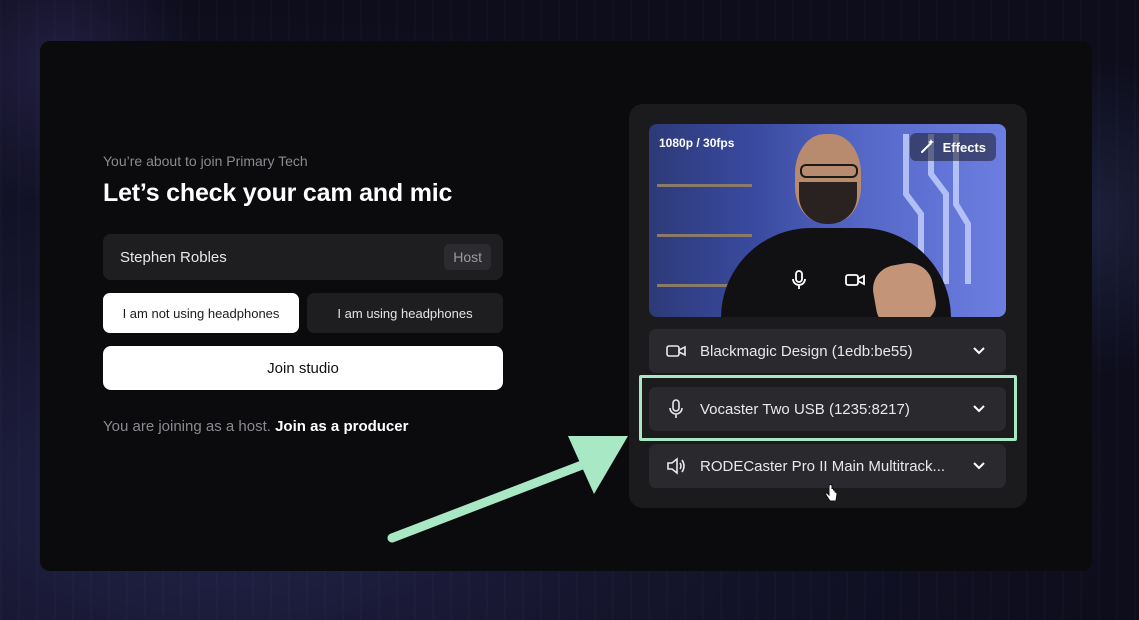  I want to click on camera-select-value: Blackmagic Design (1edb:be55), so click(806, 351).